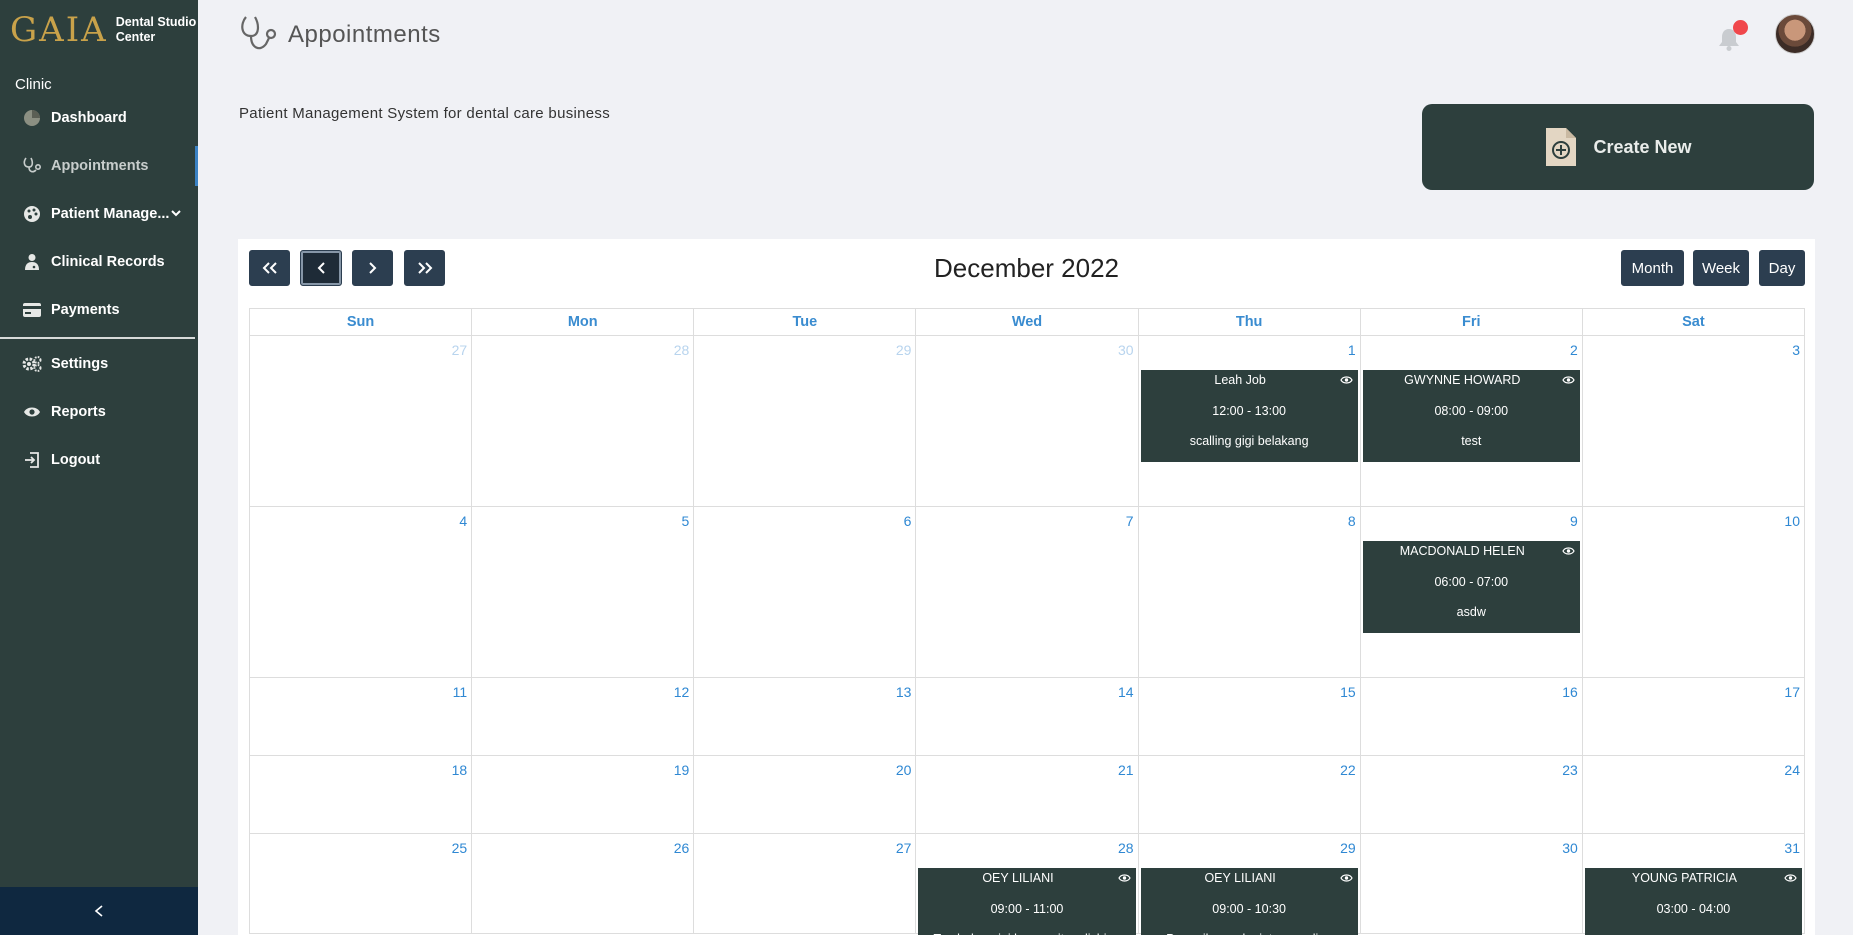  I want to click on calendar-day-cell: 31 YOUNG PATRICIA 03:00 - 04:00, so click(1693, 884).